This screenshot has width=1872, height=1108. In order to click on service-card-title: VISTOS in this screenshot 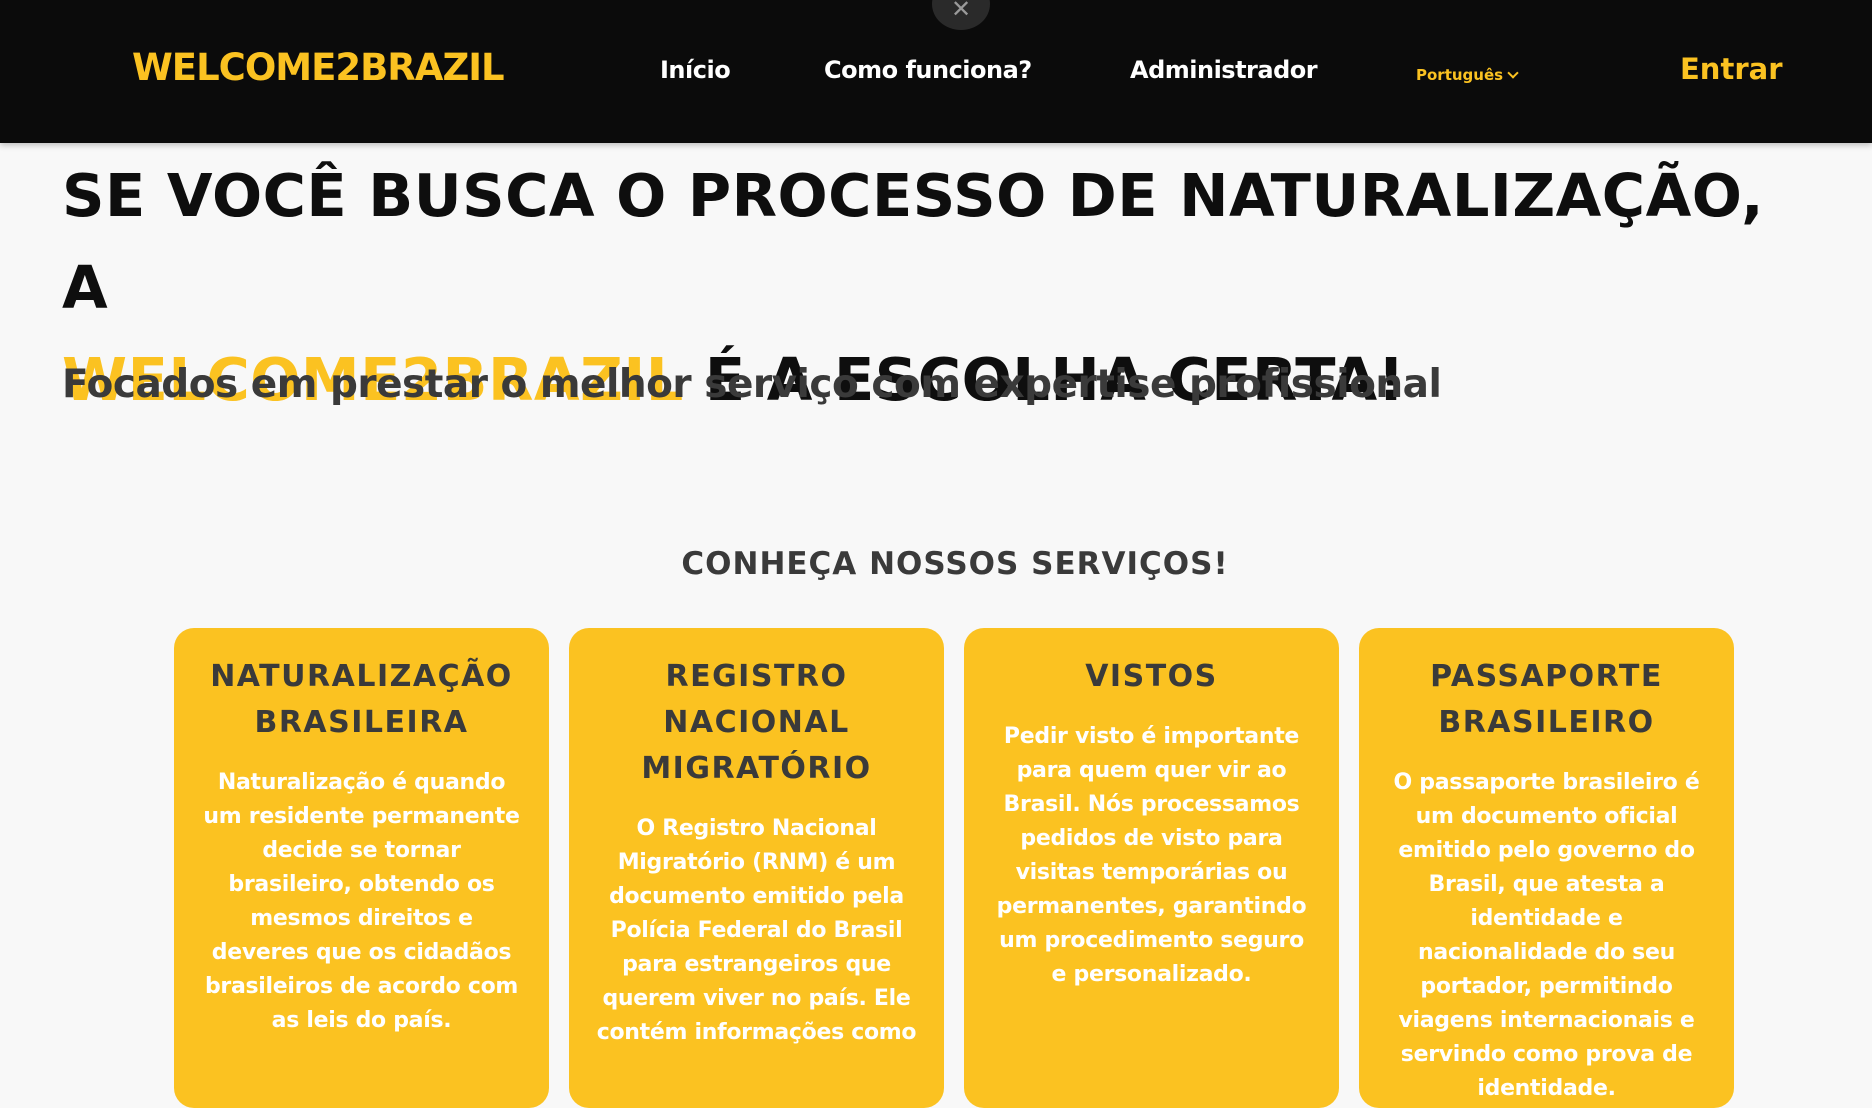, I will do `click(1151, 676)`.